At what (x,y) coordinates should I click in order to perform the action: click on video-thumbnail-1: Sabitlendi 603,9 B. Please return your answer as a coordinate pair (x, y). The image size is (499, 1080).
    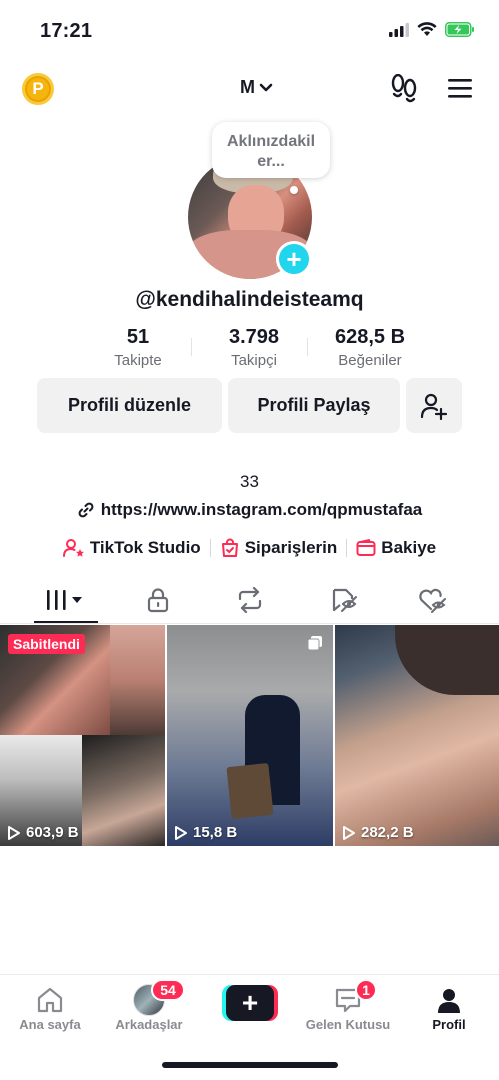
    Looking at the image, I should click on (82, 735).